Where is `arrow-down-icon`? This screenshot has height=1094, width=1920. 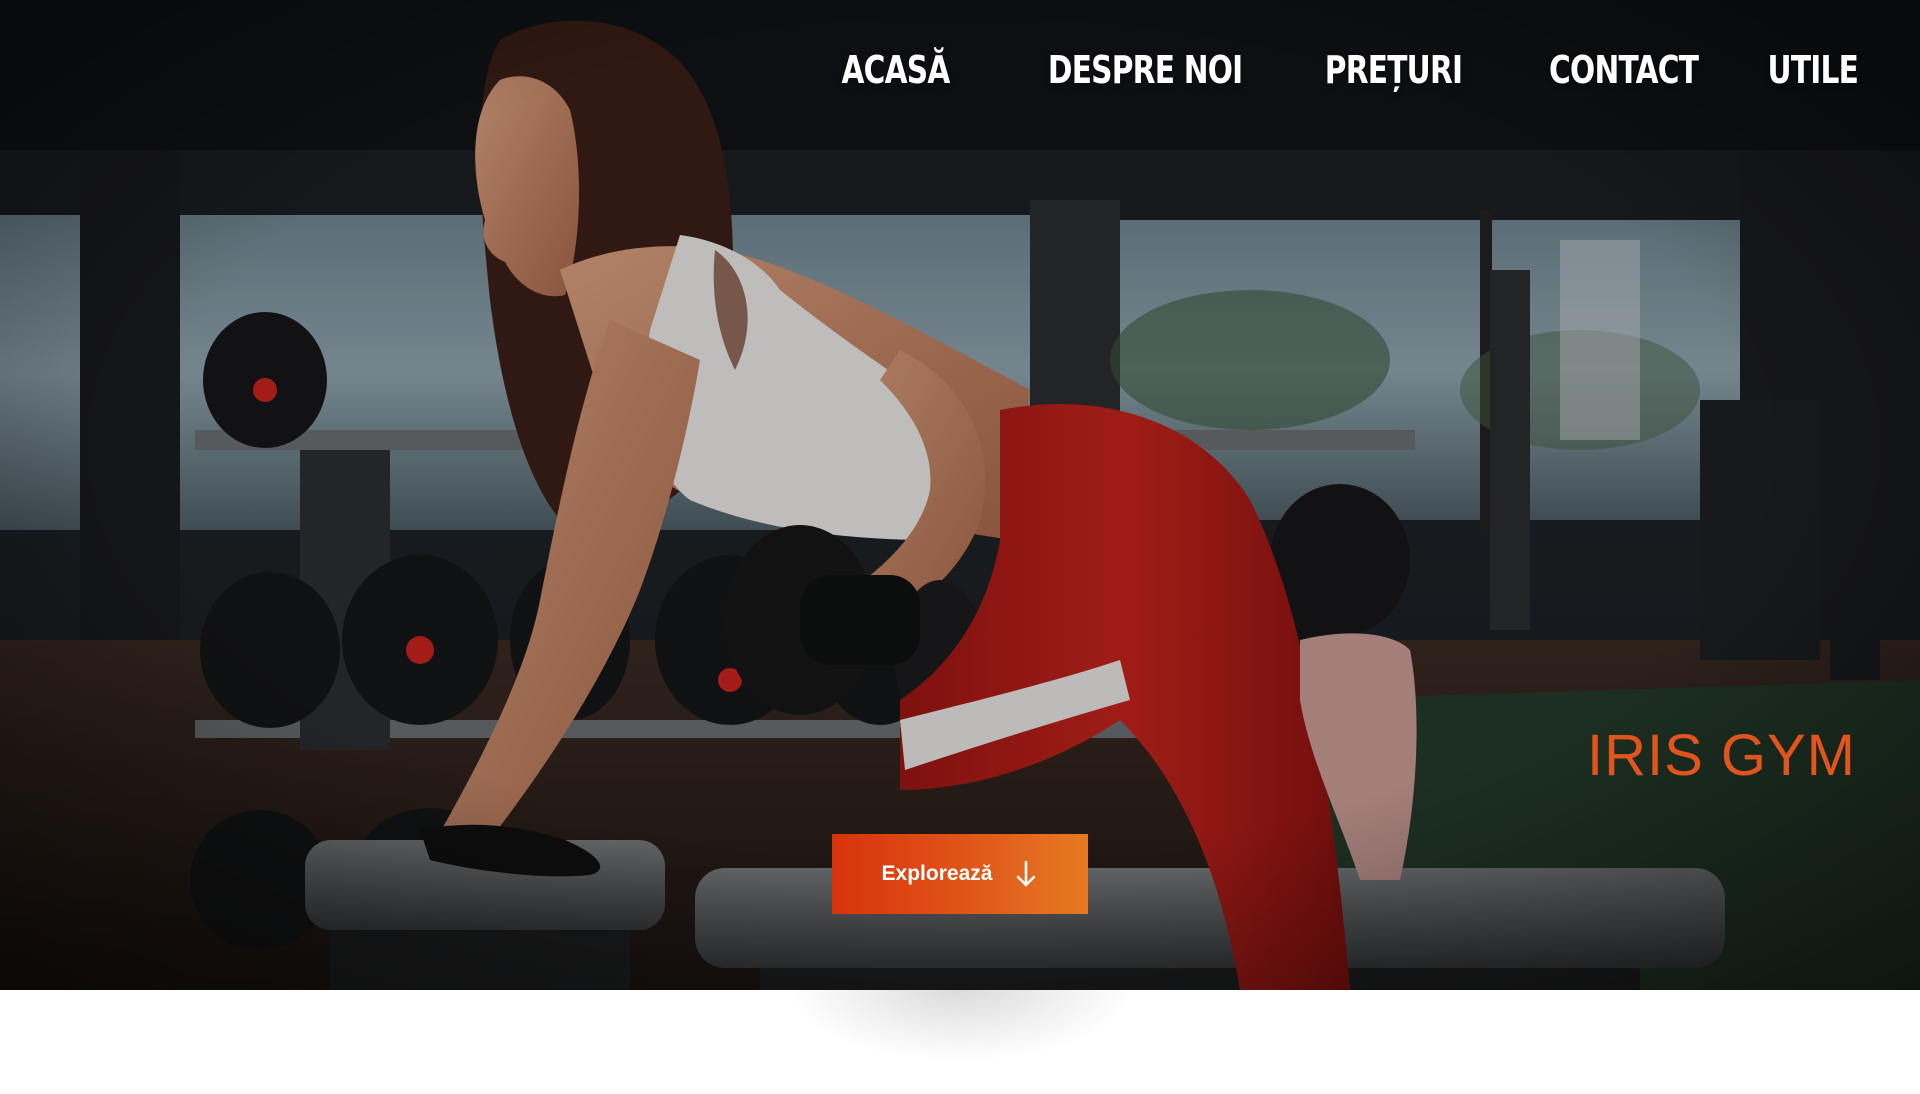 arrow-down-icon is located at coordinates (1026, 874).